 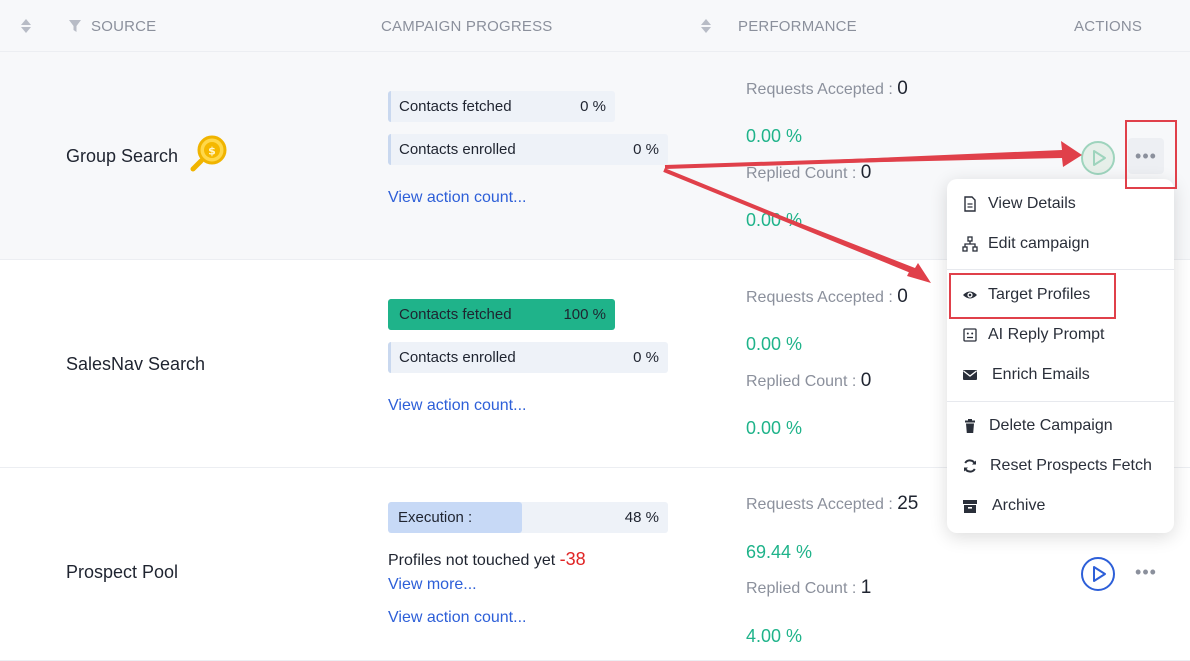 I want to click on menu-item-reset-prospects-fetch: Reset Prospects Fetch, so click(x=1060, y=467).